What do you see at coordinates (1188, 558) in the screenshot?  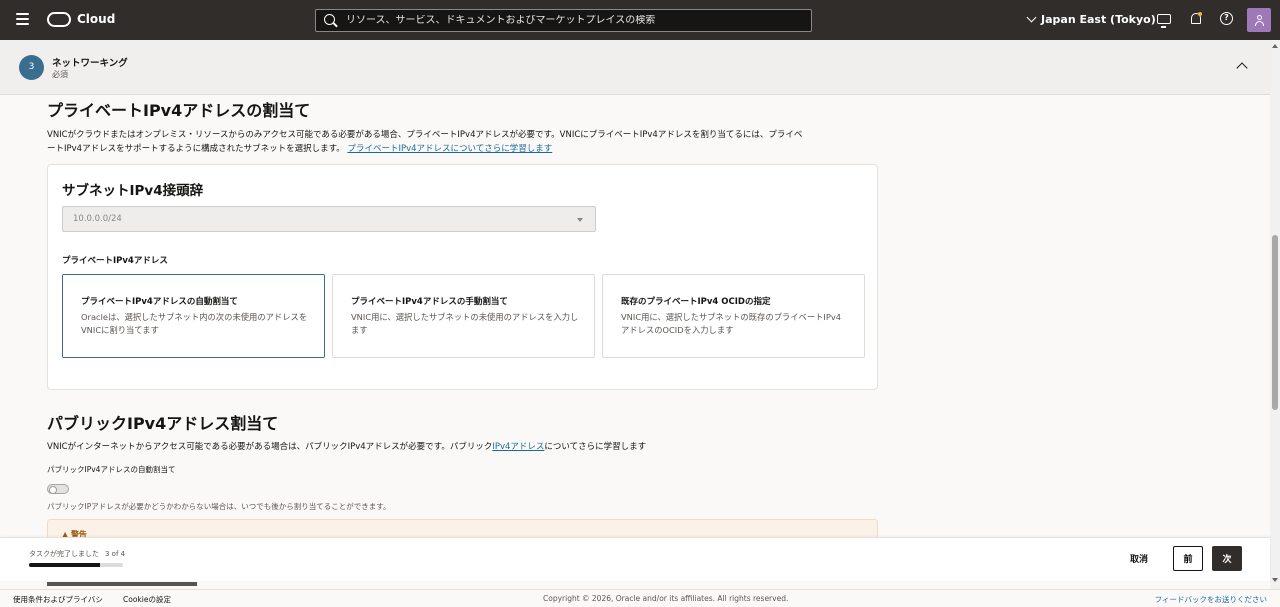 I see `previous-button: 前` at bounding box center [1188, 558].